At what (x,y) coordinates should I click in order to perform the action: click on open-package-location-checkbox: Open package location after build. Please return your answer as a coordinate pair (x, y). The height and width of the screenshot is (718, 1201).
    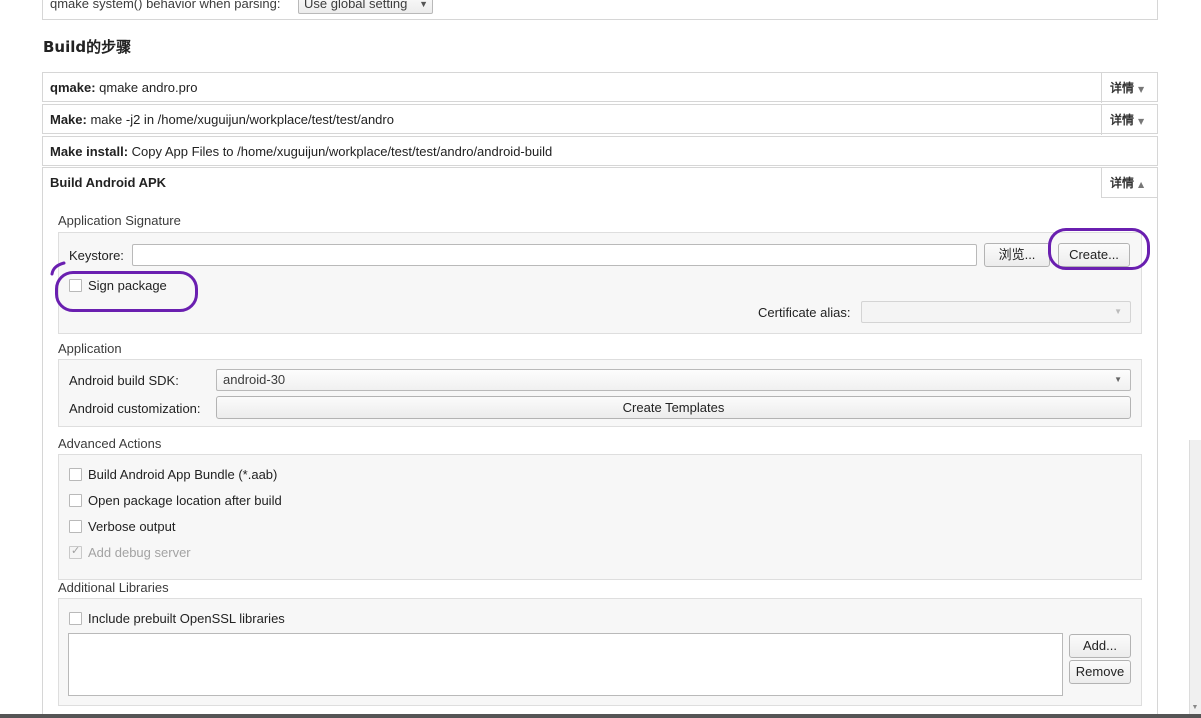
    Looking at the image, I should click on (175, 500).